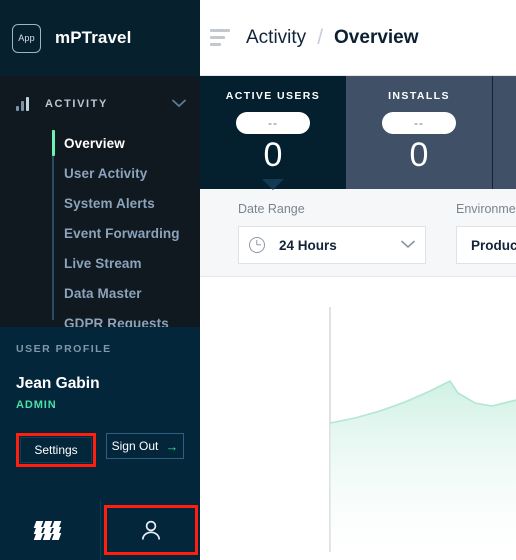  I want to click on sidebar-item-event-forwarding: Event Forwarding, so click(126, 233).